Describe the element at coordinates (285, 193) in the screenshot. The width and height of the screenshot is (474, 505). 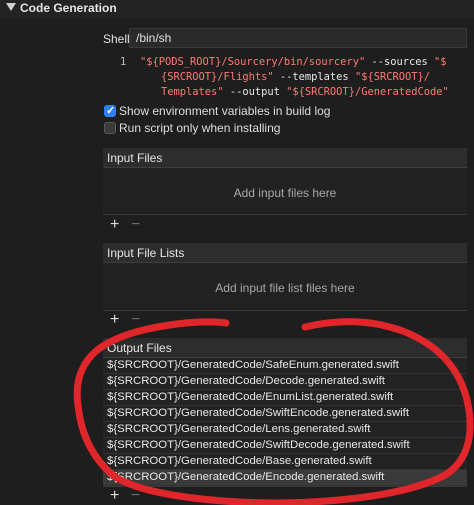
I see `input-files-placeholder: Add input files here` at that location.